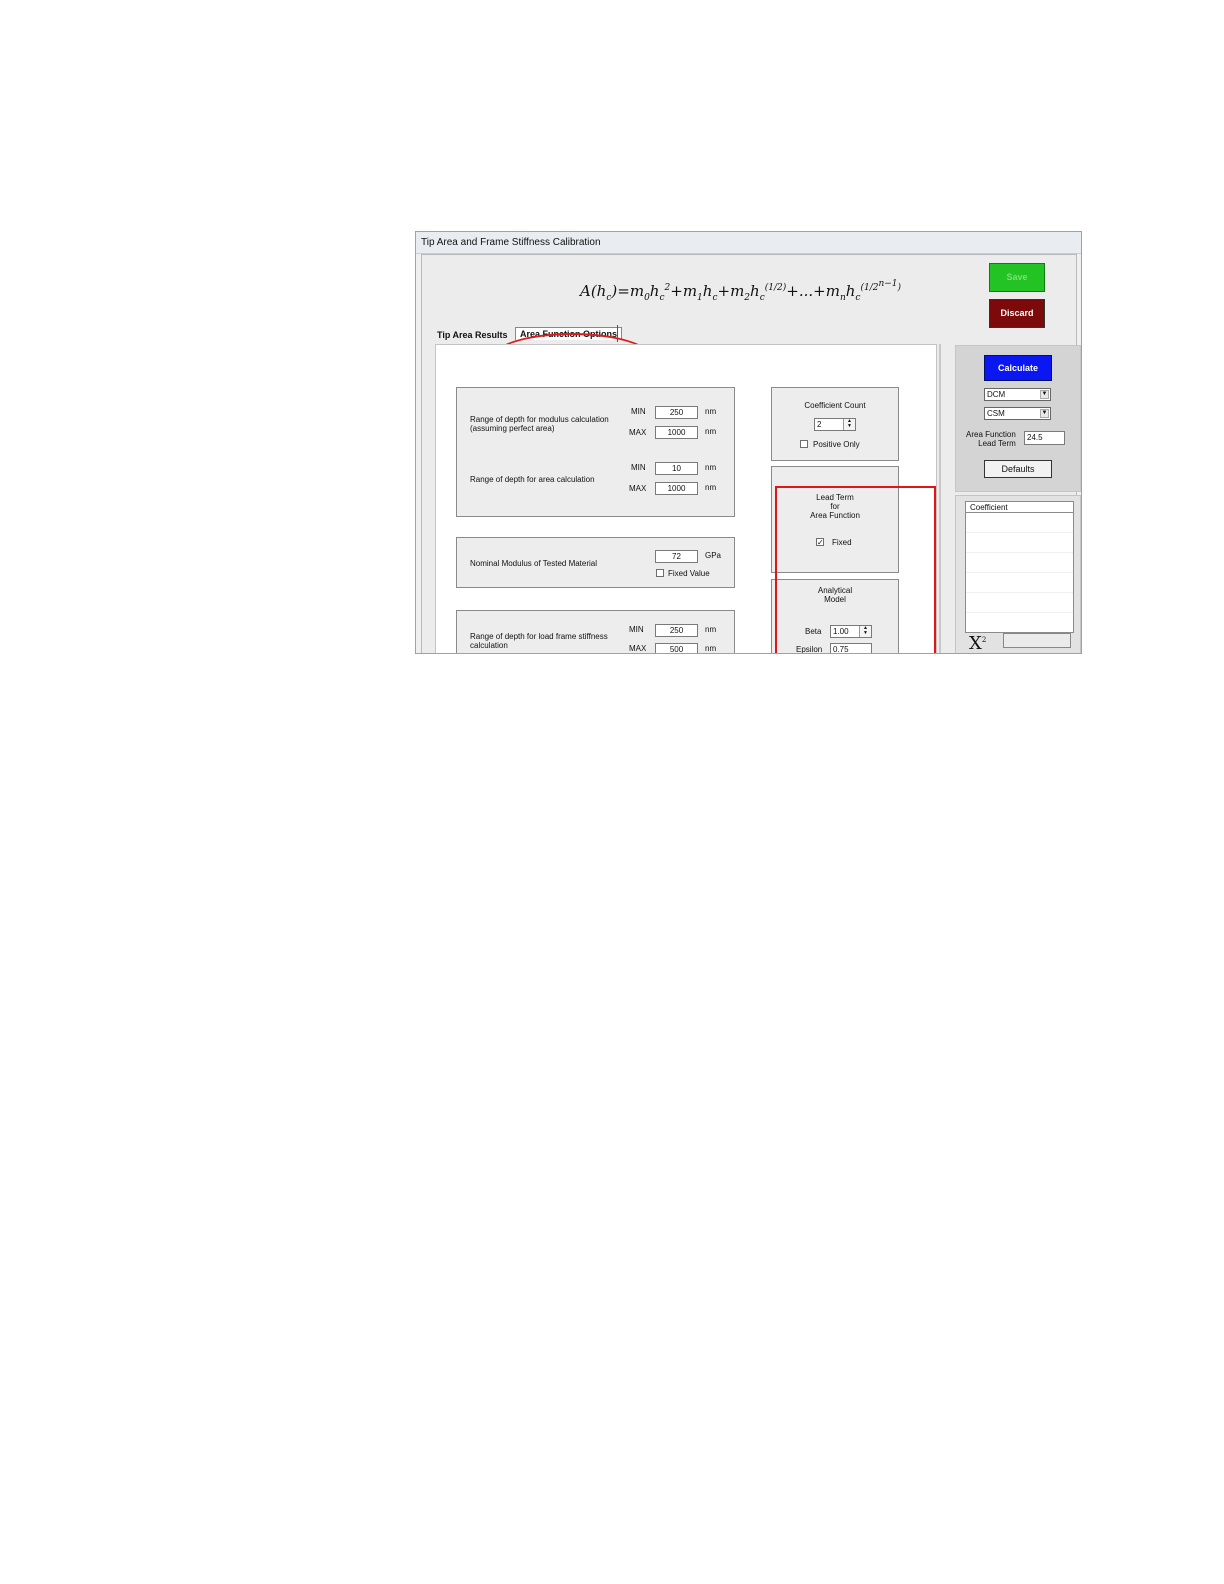  Describe the element at coordinates (748, 243) in the screenshot. I see `window-title: Tip Area and Frame Stiffness Calibration` at that location.